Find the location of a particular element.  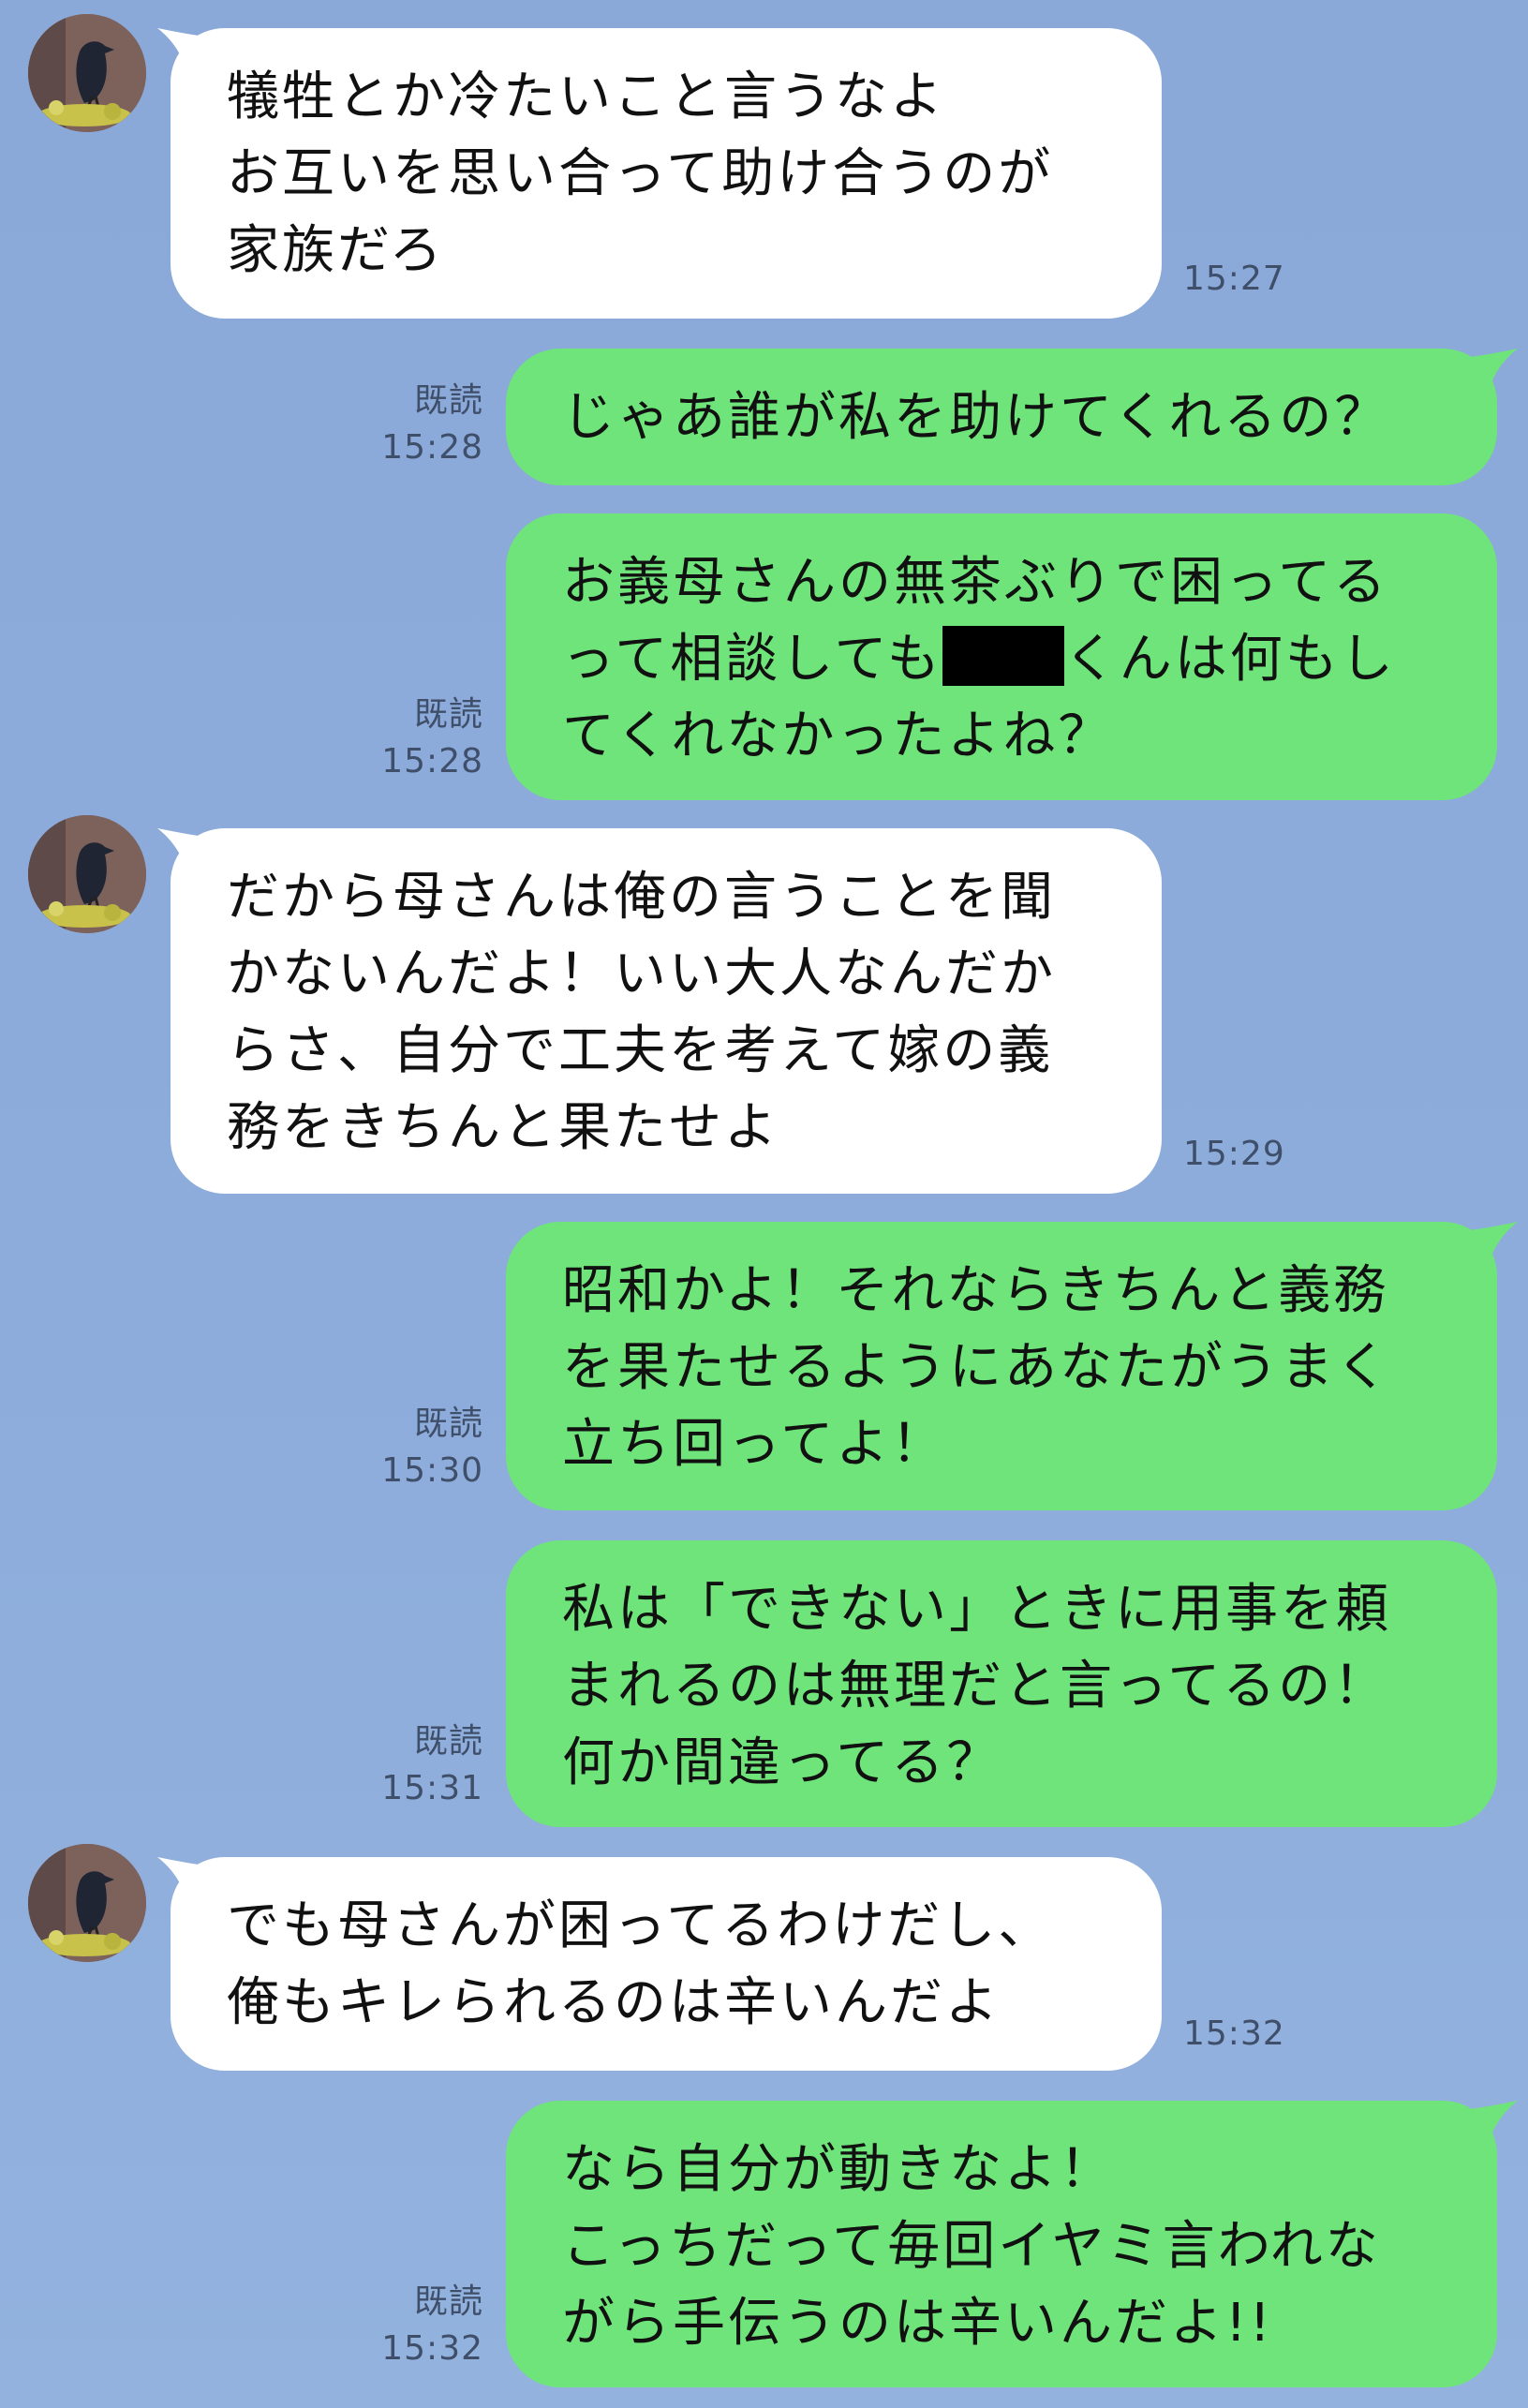

message-timestamp: 15:31 is located at coordinates (432, 1788).